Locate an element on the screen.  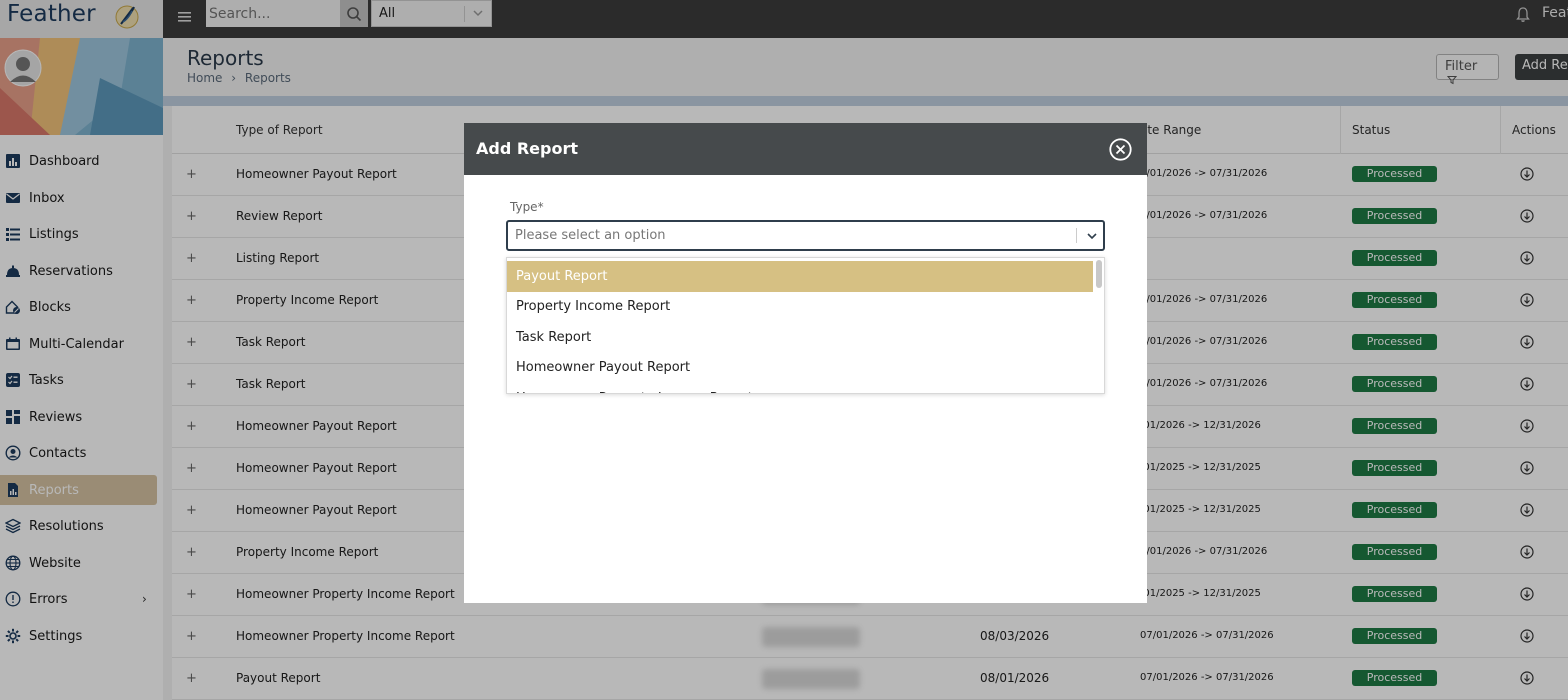
type-field-label: Type* is located at coordinates (527, 207).